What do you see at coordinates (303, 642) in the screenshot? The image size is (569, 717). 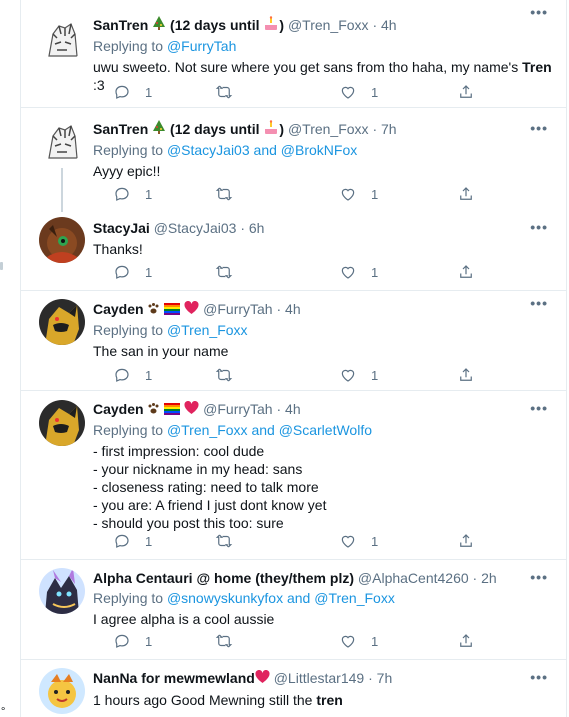 I see `tweet-actions: 1 1` at bounding box center [303, 642].